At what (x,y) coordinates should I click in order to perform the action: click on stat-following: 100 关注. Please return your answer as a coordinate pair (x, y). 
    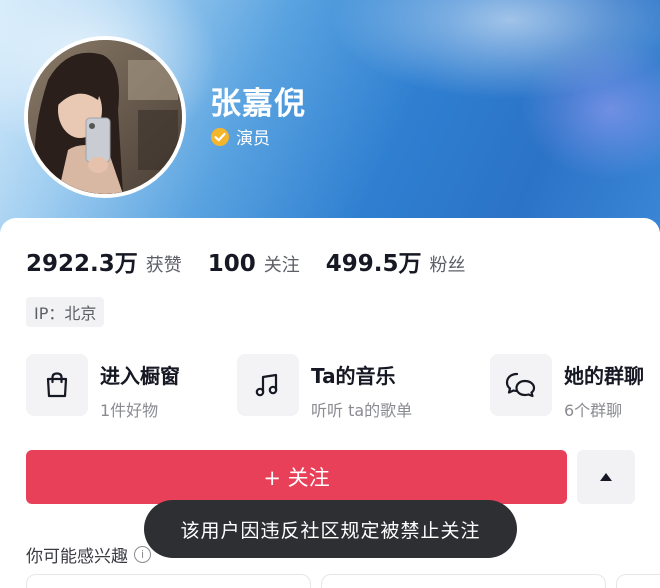
    Looking at the image, I should click on (254, 264).